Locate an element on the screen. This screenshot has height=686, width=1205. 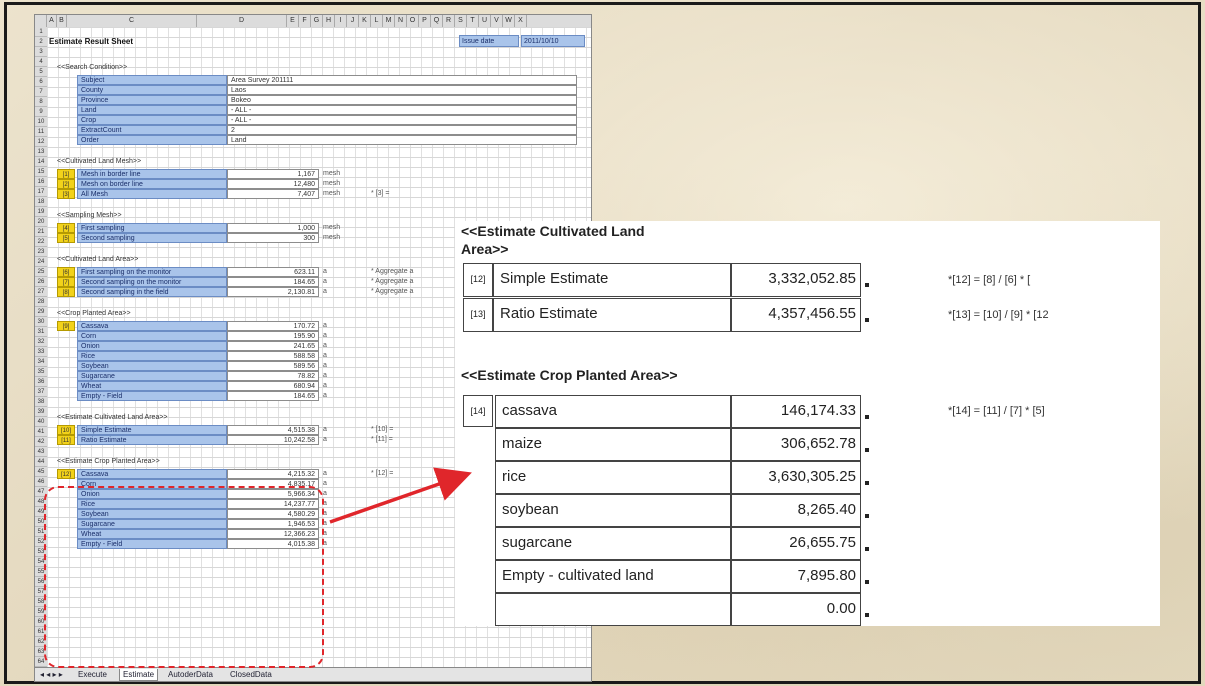
field-value: Area Survey 201111 is located at coordinates (402, 80).